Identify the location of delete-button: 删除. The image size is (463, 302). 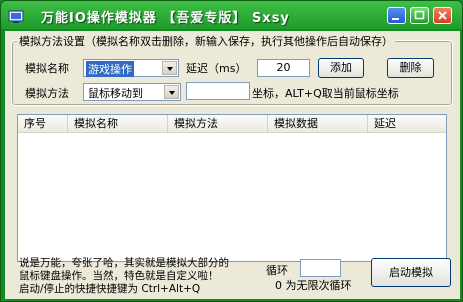
(410, 68).